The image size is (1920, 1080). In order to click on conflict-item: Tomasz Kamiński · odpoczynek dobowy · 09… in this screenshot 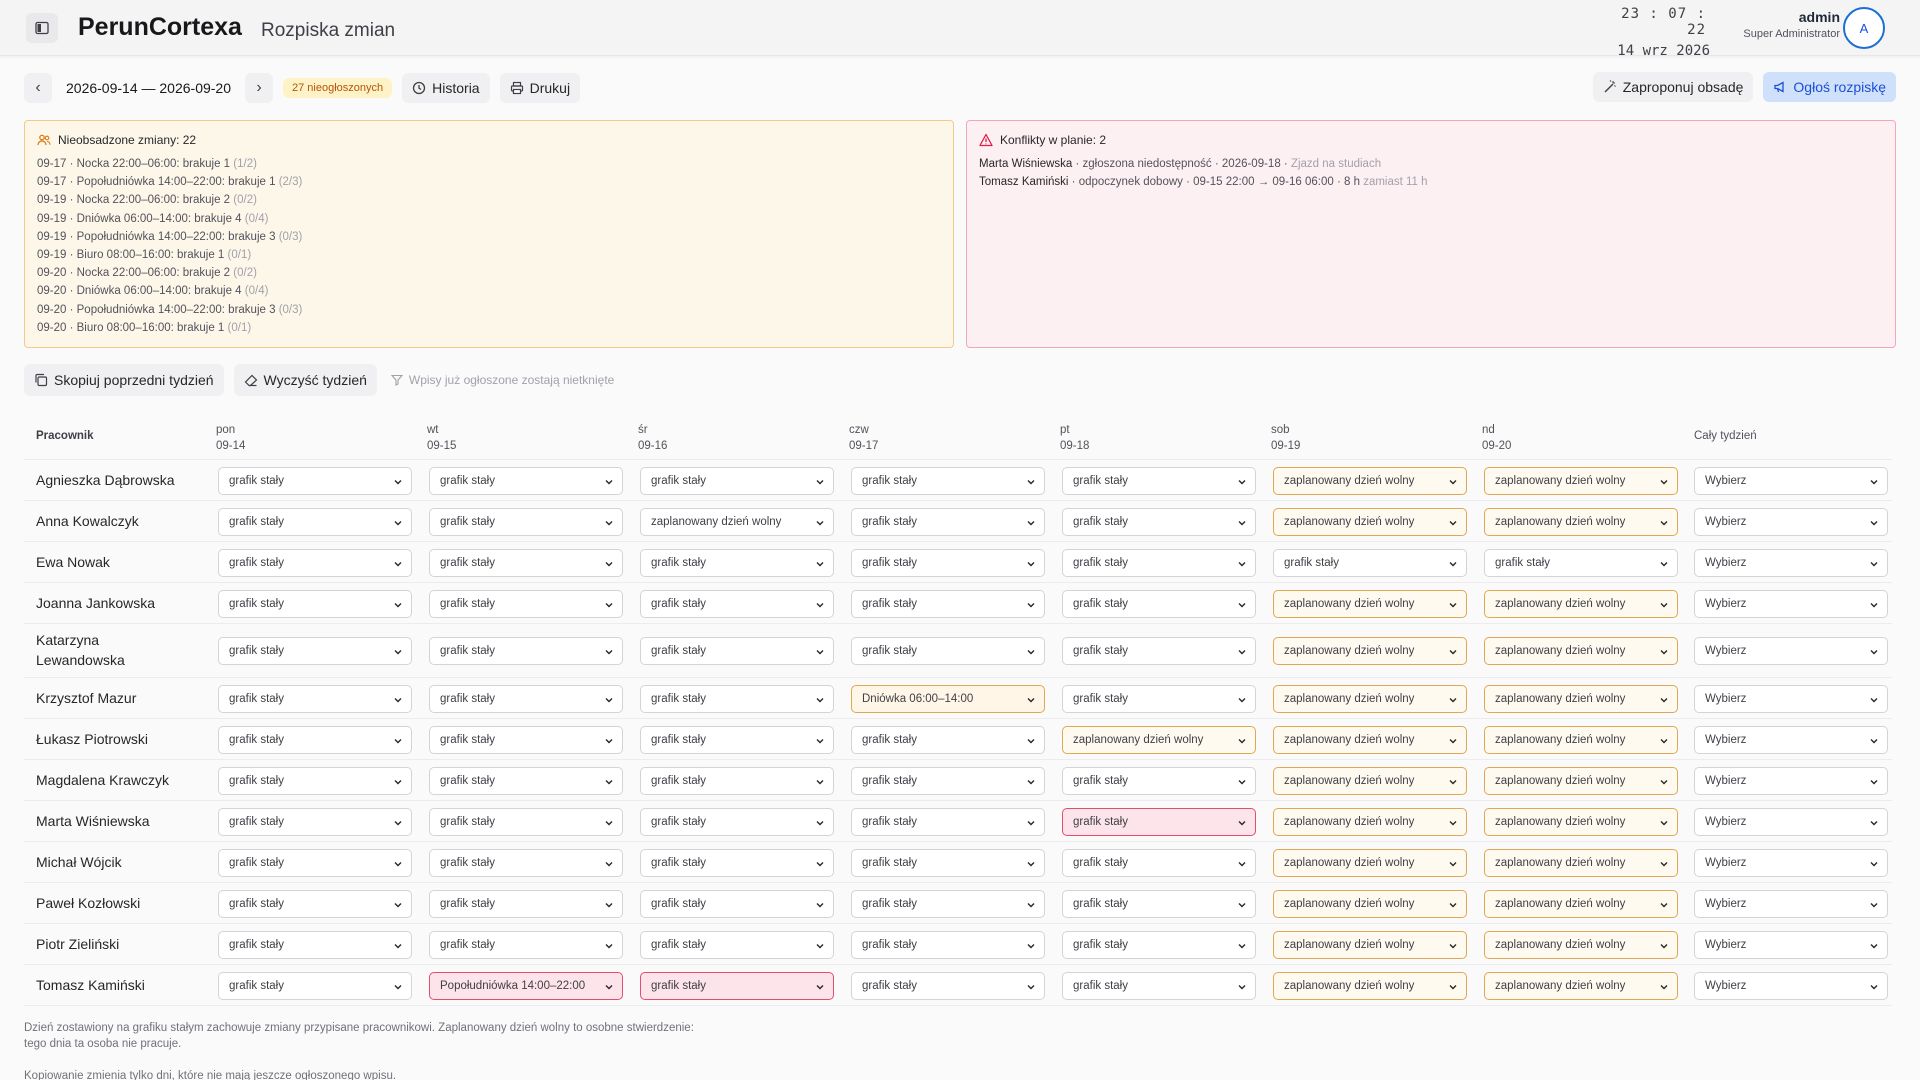, I will do `click(1431, 182)`.